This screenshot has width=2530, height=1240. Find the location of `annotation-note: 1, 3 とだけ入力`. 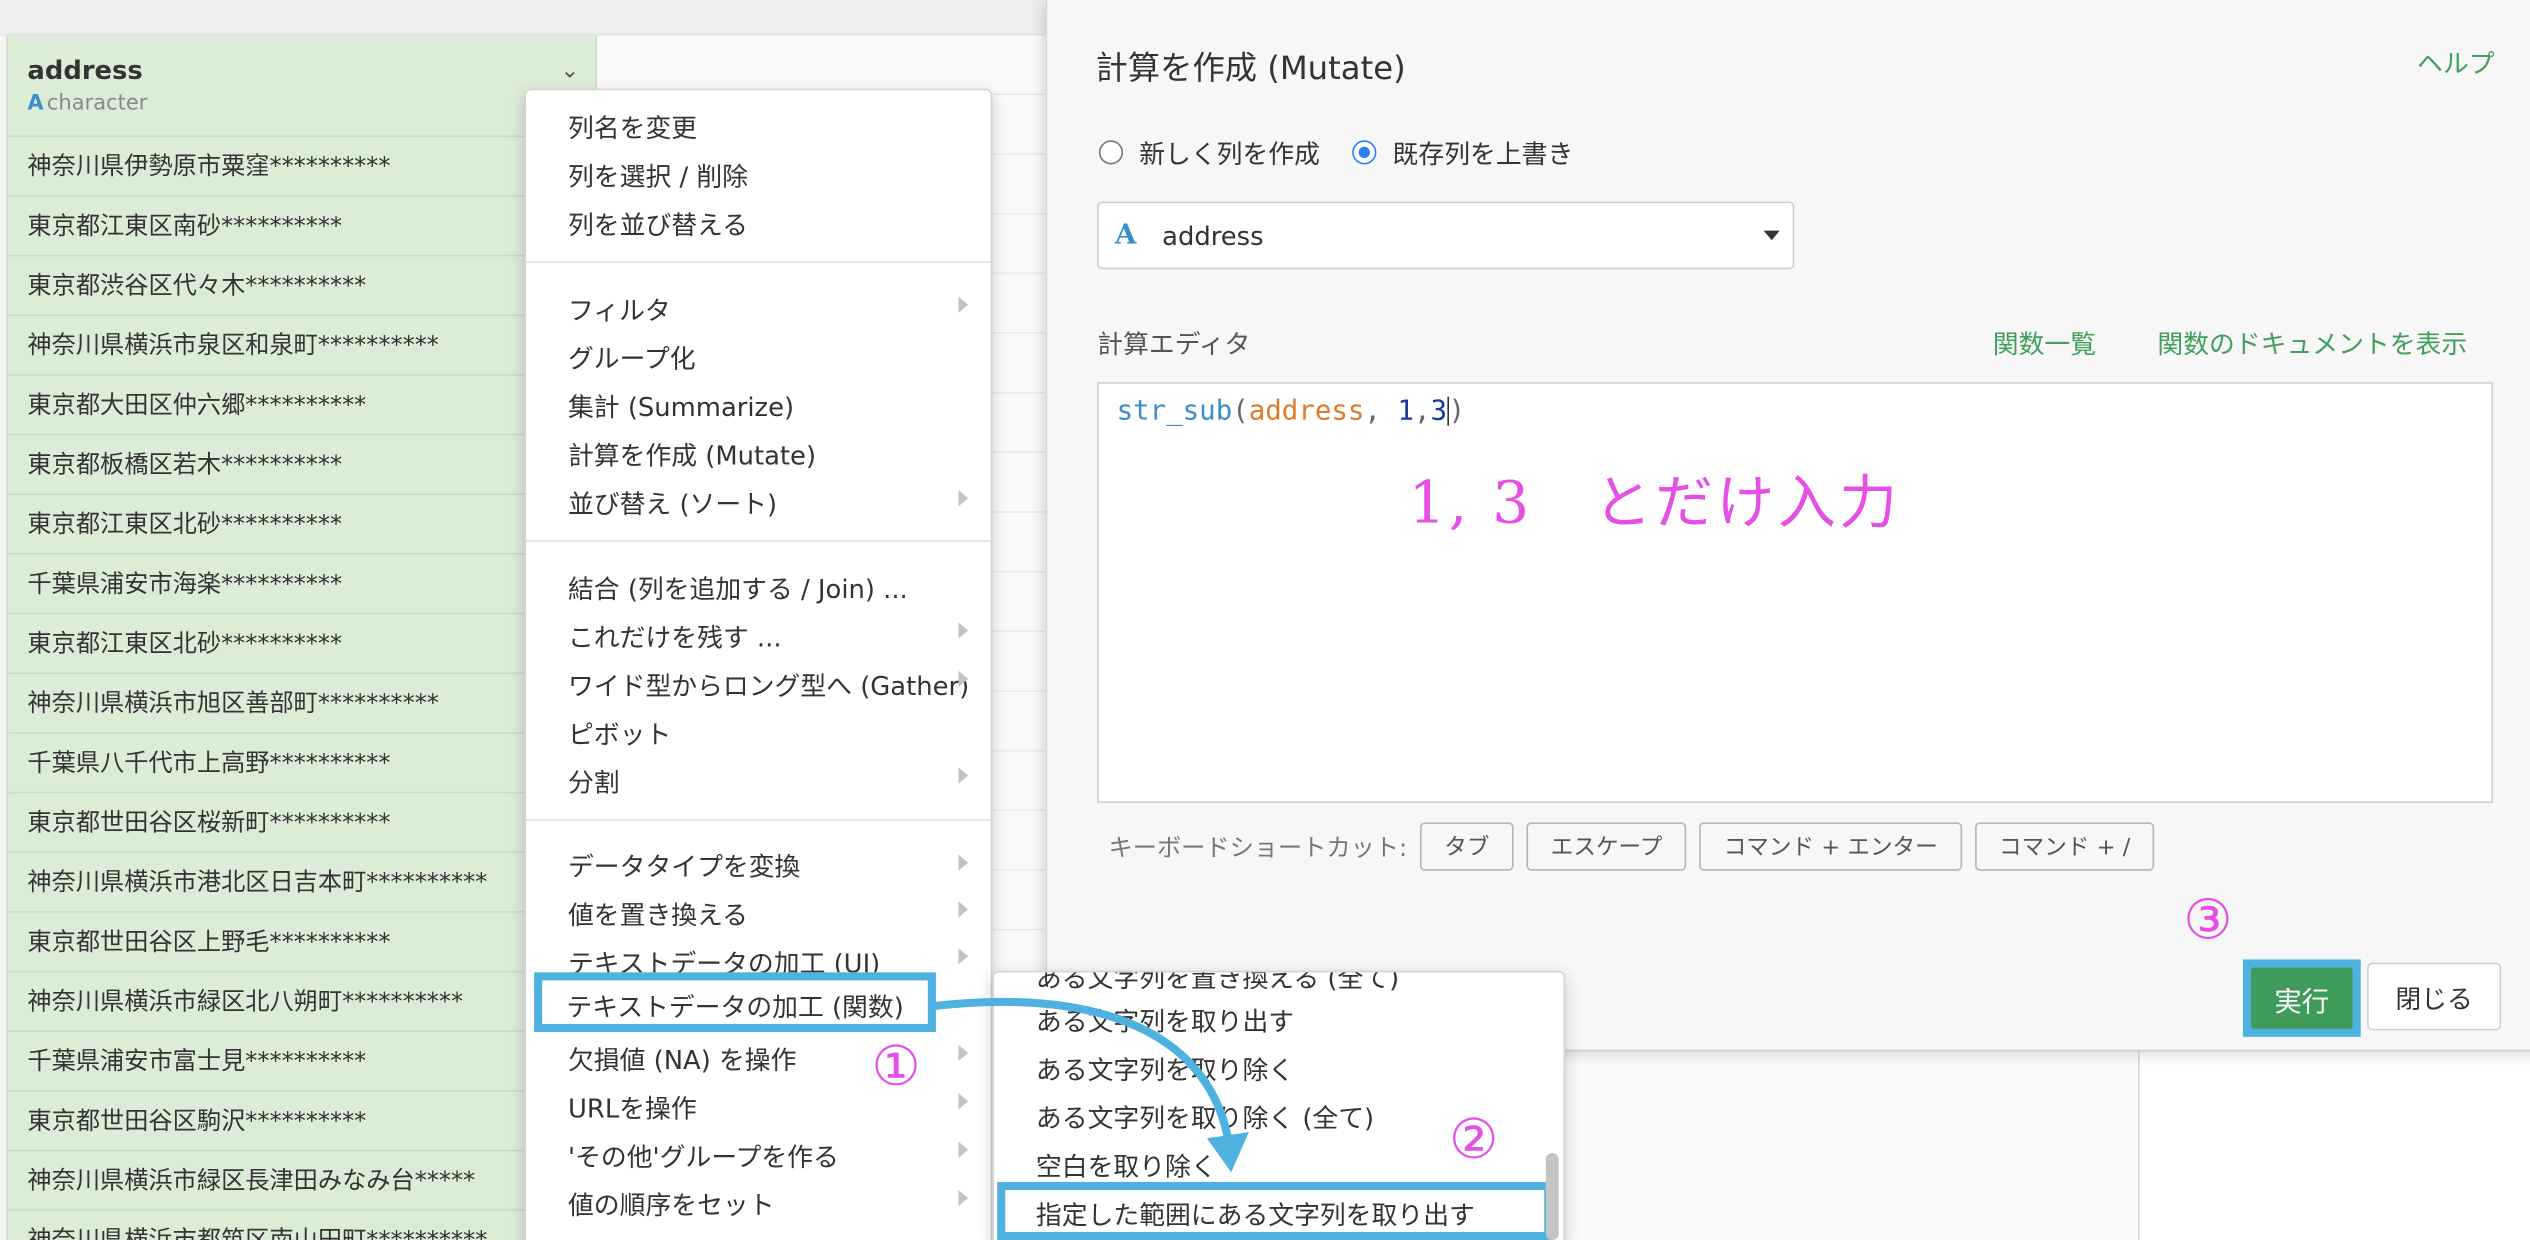

annotation-note: 1, 3 とだけ入力 is located at coordinates (1654, 503).